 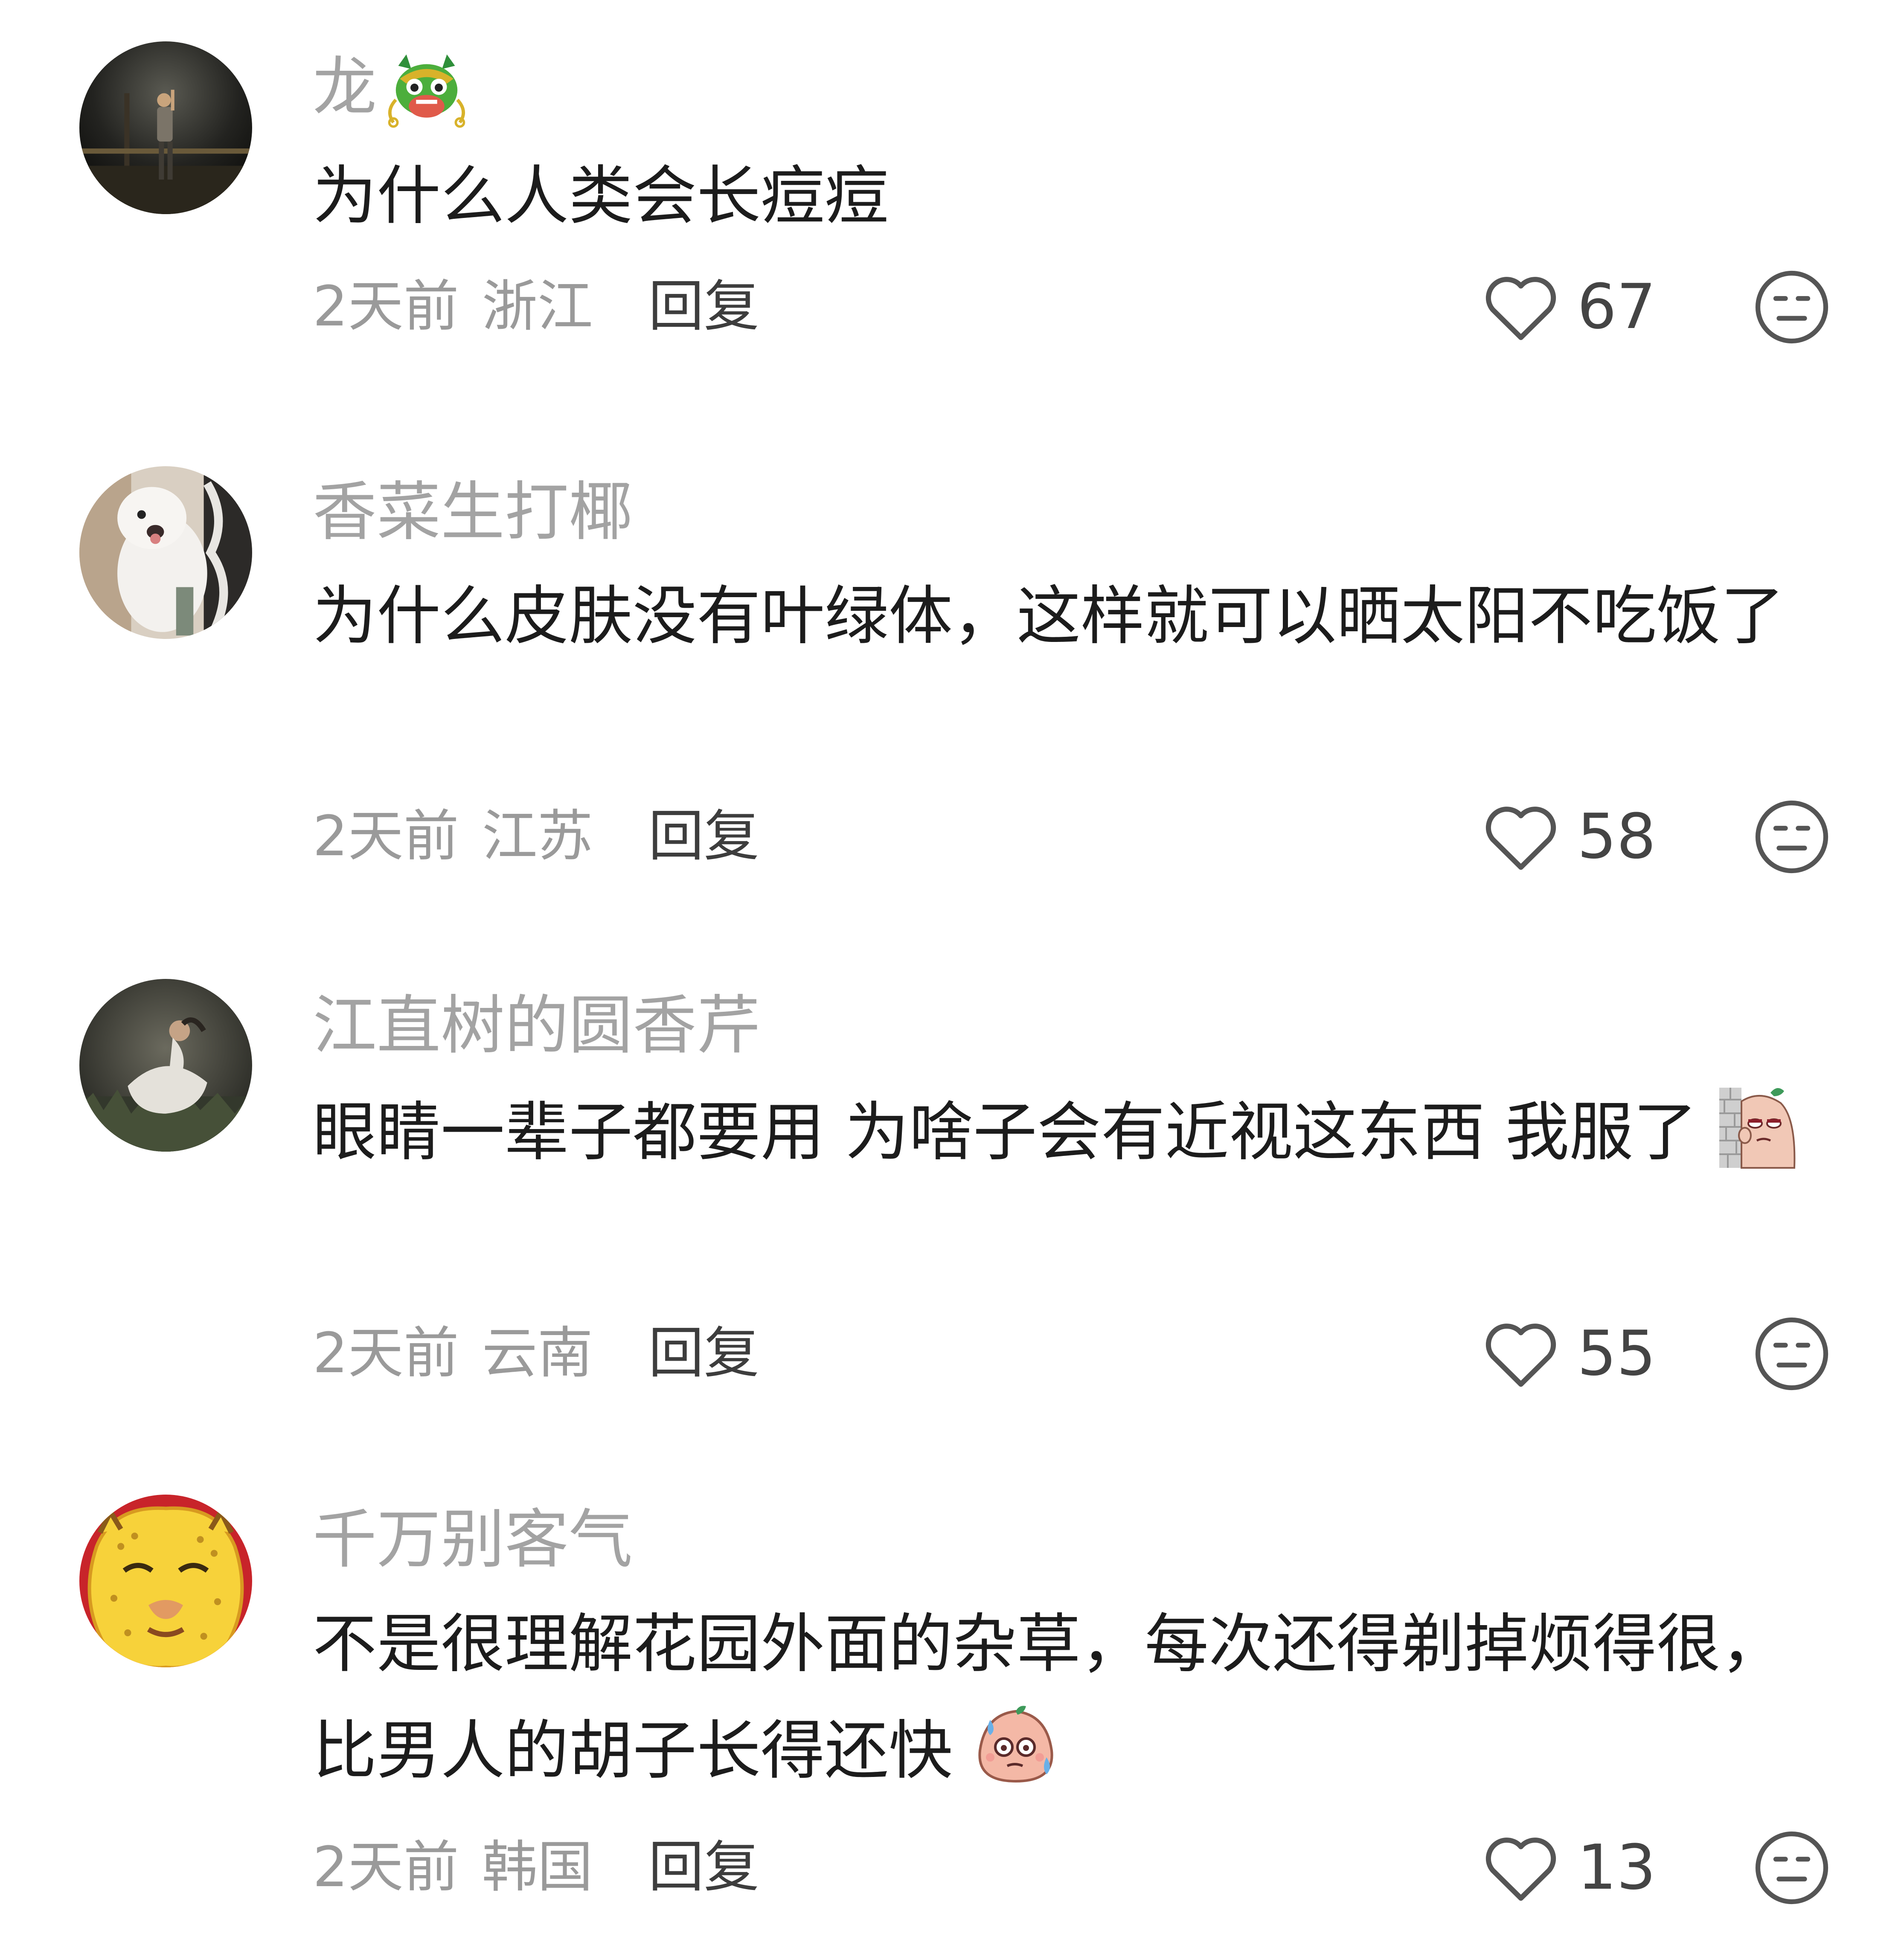 What do you see at coordinates (1049, 616) in the screenshot?
I see `comment-text-content: 为什么皮肤没有叶绿体，这样就可以晒太阳不吃饭了` at bounding box center [1049, 616].